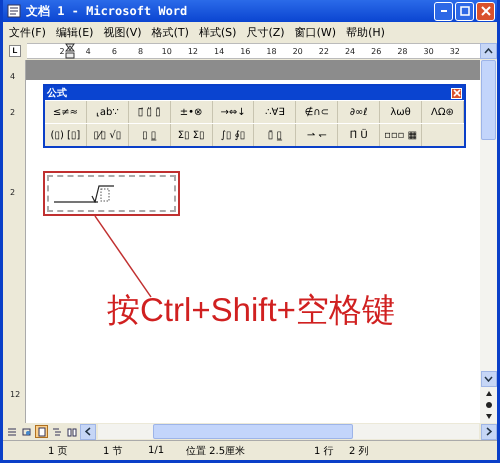 This screenshot has height=463, width=500. I want to click on palette-button: λωθ, so click(401, 112).